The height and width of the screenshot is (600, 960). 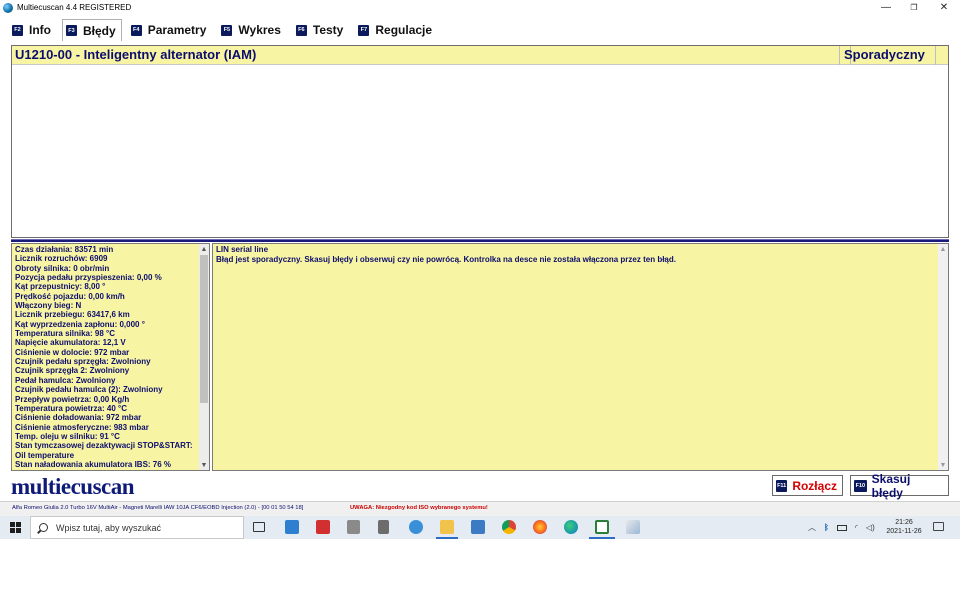 What do you see at coordinates (891, 485) in the screenshot?
I see `clear-faults-label: Skasuj błędy` at bounding box center [891, 485].